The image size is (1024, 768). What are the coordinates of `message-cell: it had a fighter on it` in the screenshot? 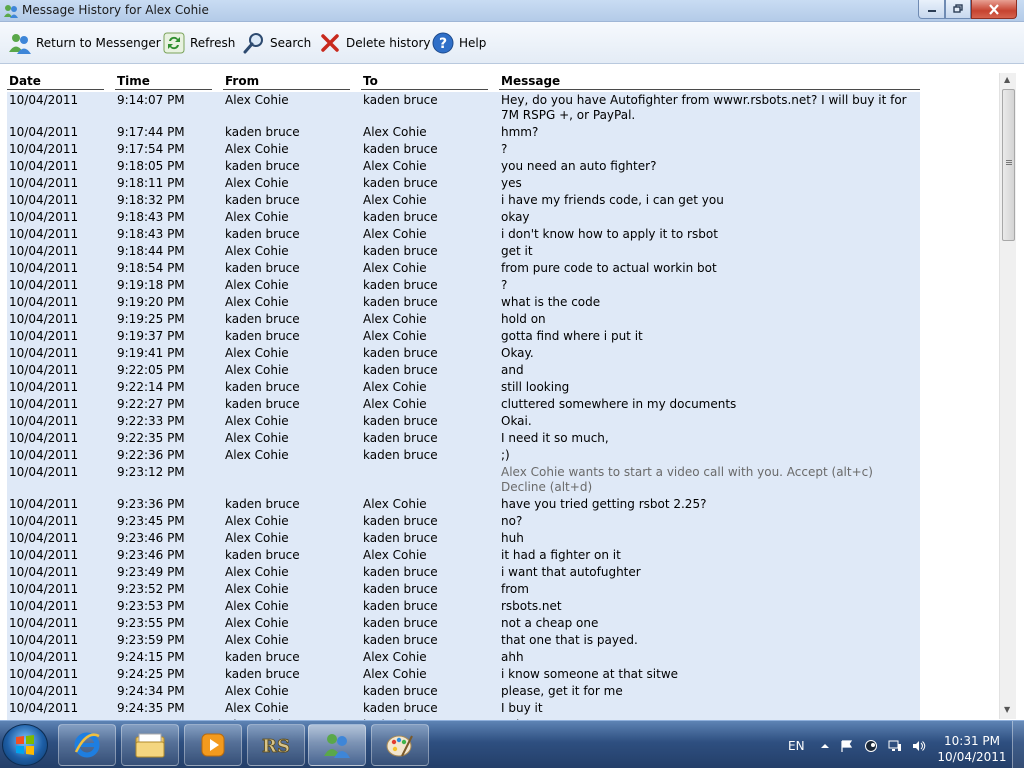 It's located at (561, 555).